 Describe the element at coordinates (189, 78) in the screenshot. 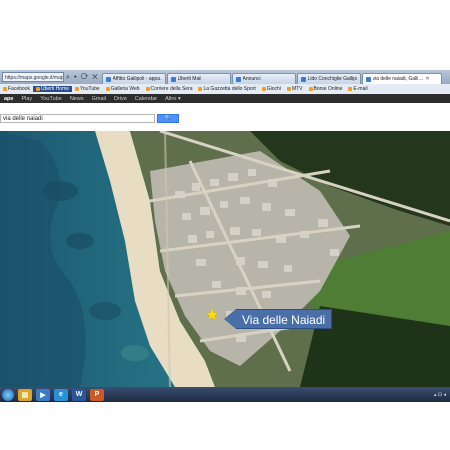

I see `tab-label: Uberti Mail` at that location.